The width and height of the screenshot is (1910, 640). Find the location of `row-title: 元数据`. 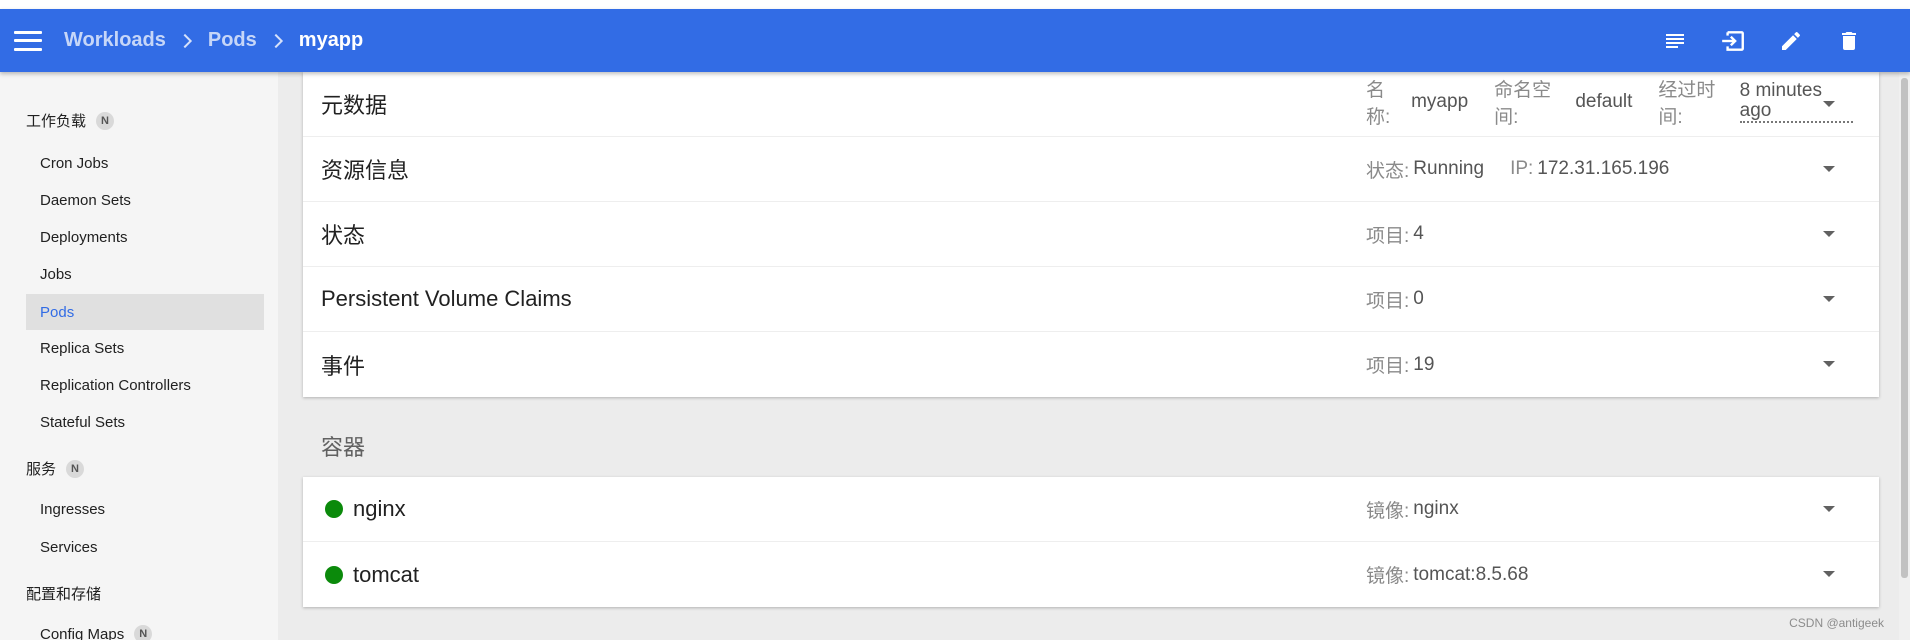

row-title: 元数据 is located at coordinates (354, 105).